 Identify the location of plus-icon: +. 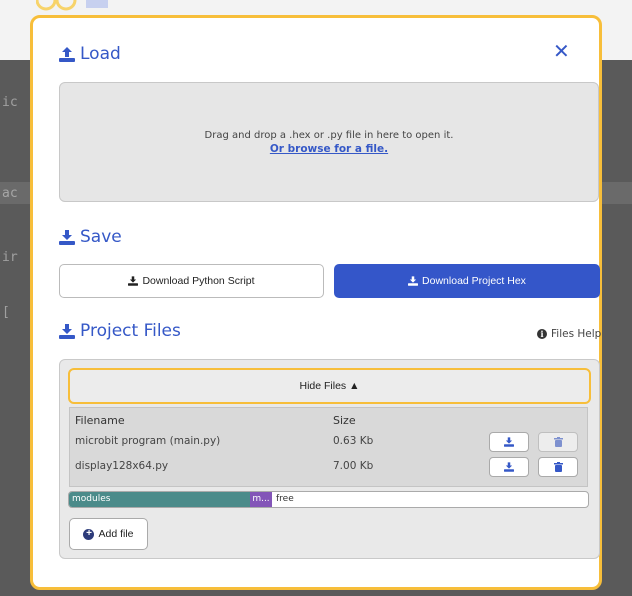
(89, 534).